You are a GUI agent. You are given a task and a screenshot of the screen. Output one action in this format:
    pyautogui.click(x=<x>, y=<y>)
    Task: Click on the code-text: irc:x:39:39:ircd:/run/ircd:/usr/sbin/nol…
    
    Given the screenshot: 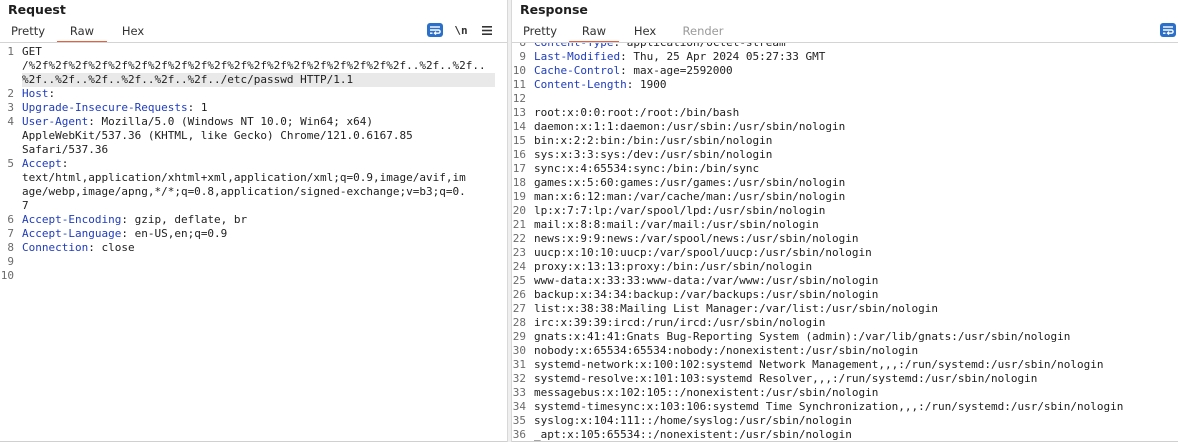 What is the action you would take?
    pyautogui.click(x=680, y=322)
    